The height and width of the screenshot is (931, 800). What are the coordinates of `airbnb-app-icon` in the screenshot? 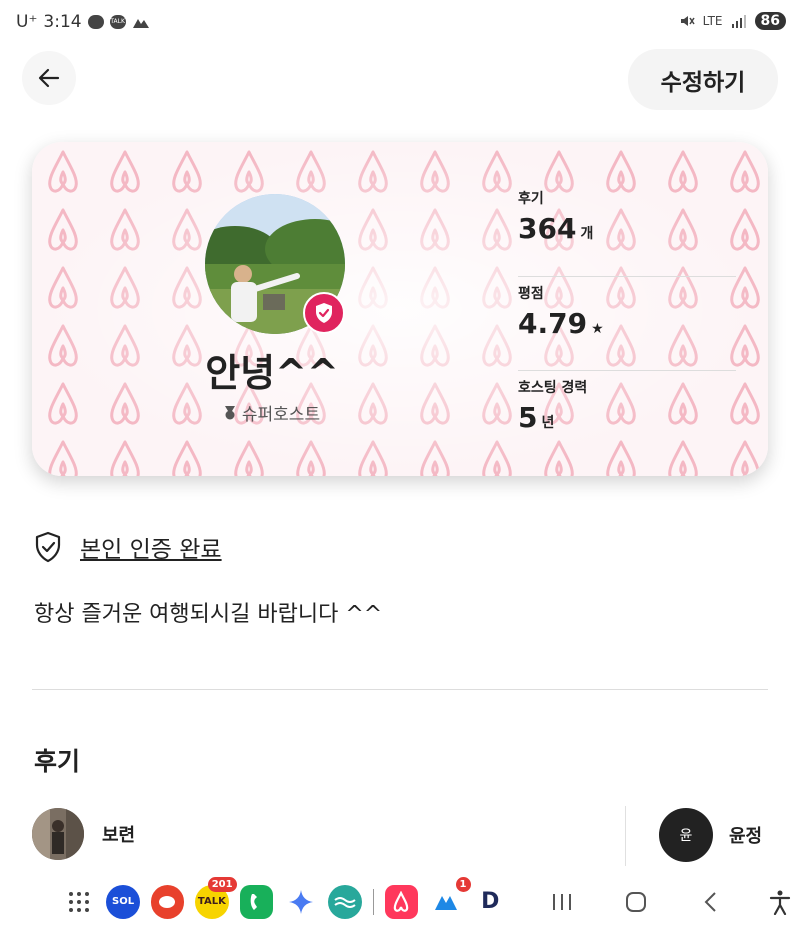 It's located at (401, 901).